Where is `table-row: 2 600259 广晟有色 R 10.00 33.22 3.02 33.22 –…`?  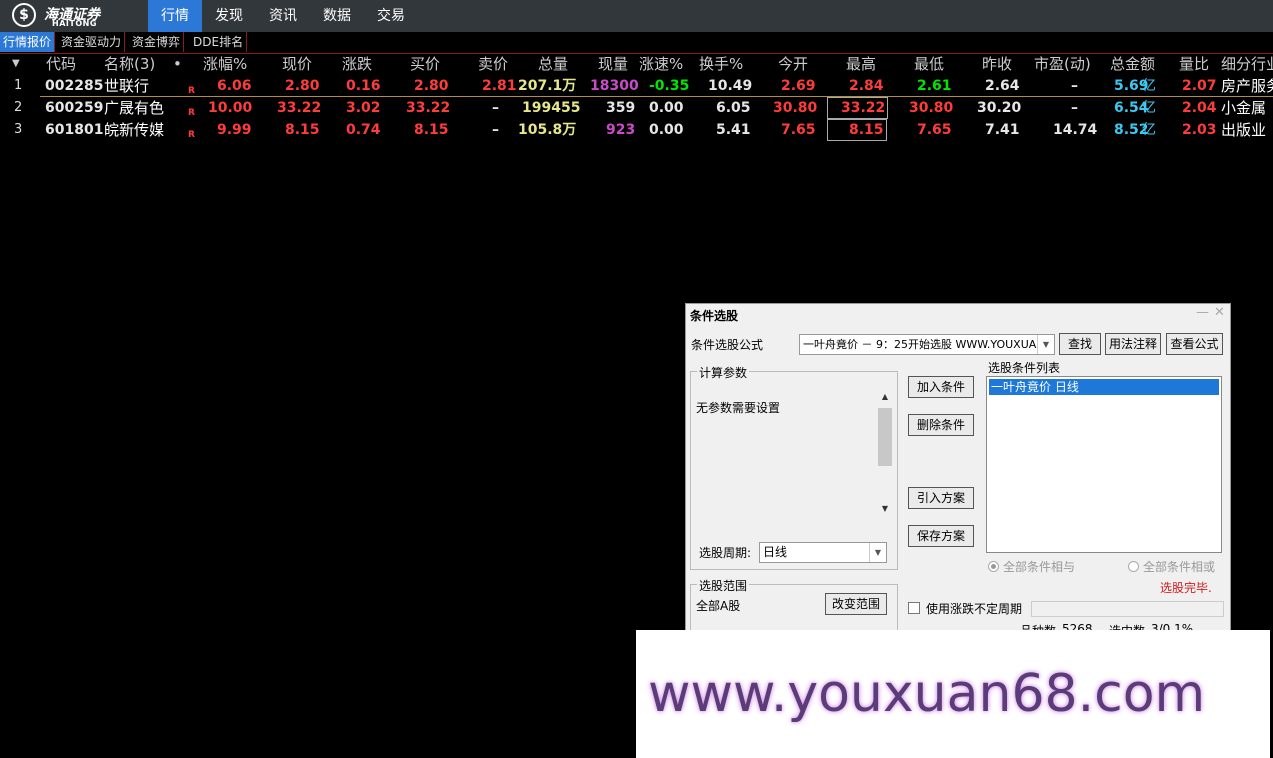
table-row: 2 600259 广晟有色 R 10.00 33.22 3.02 33.22 –… is located at coordinates (636, 108).